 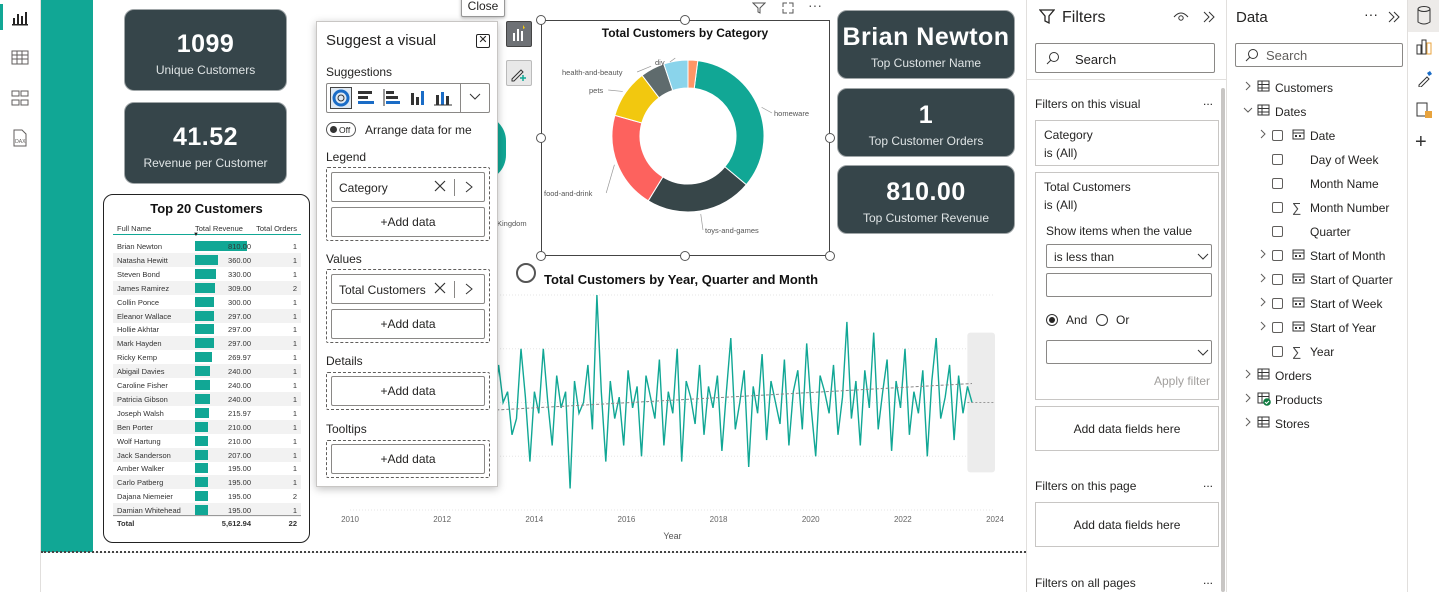 What do you see at coordinates (1317, 256) in the screenshot?
I see `tree-item: Start of Month` at bounding box center [1317, 256].